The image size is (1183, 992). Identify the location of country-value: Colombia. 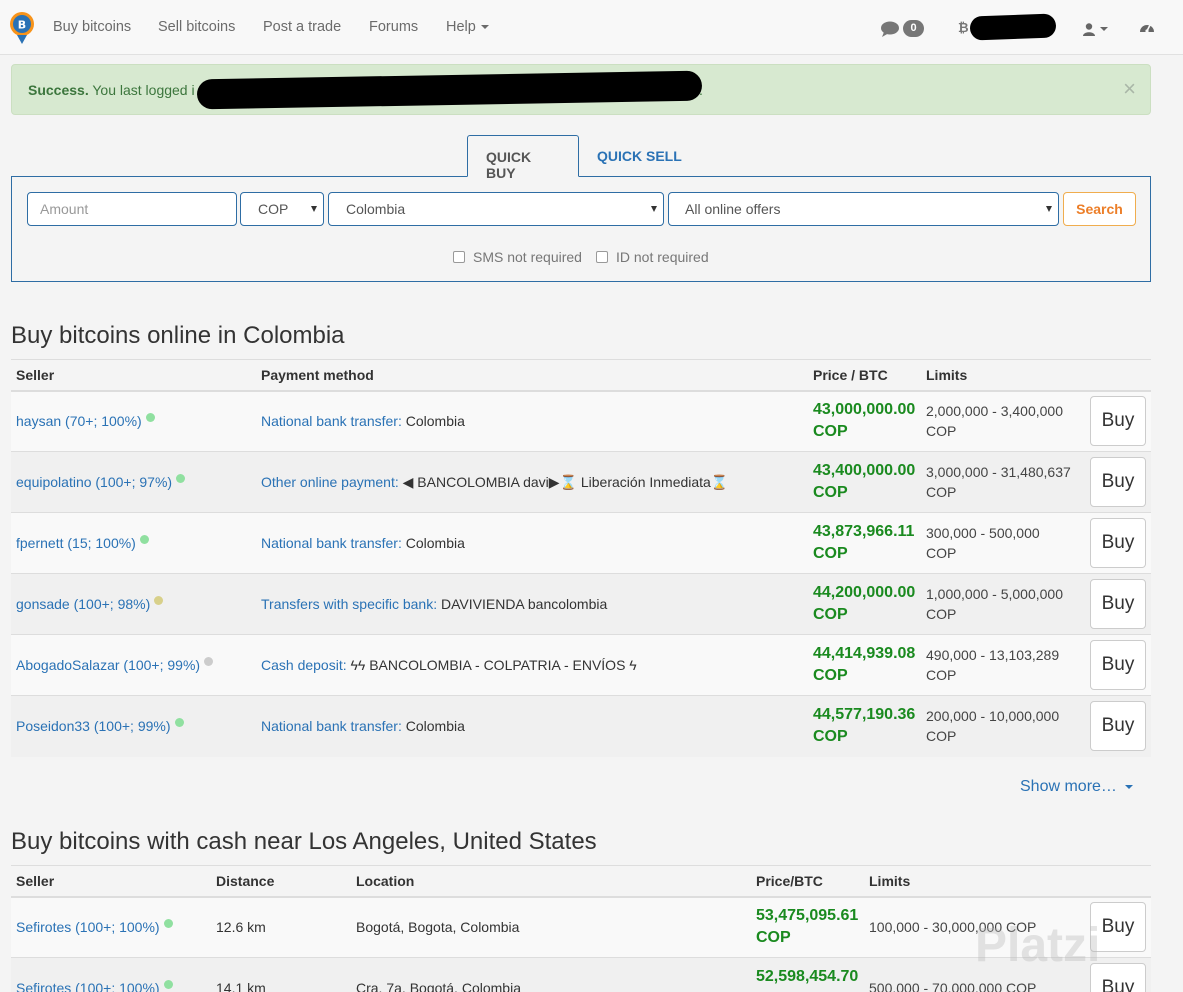
(376, 209).